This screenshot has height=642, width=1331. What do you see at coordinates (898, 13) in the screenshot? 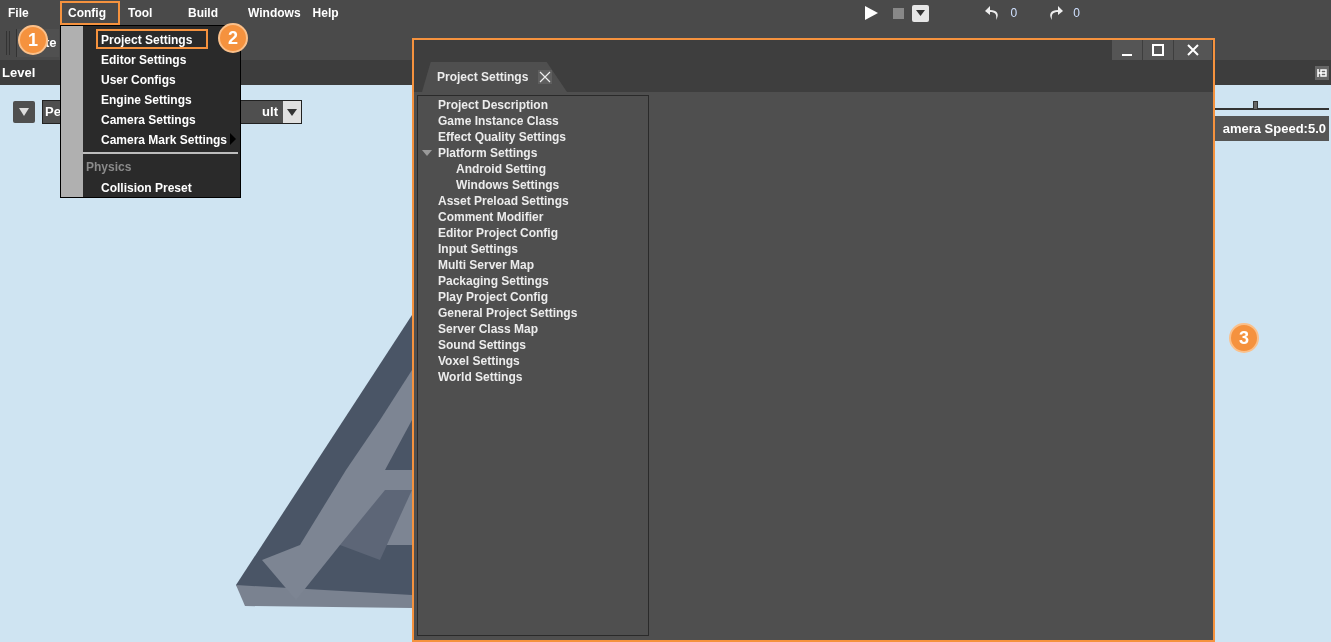
I see `stop-button` at bounding box center [898, 13].